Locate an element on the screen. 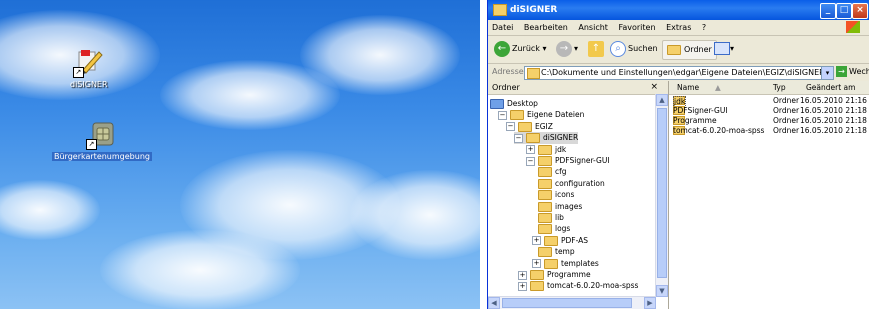  forward-button: → ▾ is located at coordinates (567, 49).